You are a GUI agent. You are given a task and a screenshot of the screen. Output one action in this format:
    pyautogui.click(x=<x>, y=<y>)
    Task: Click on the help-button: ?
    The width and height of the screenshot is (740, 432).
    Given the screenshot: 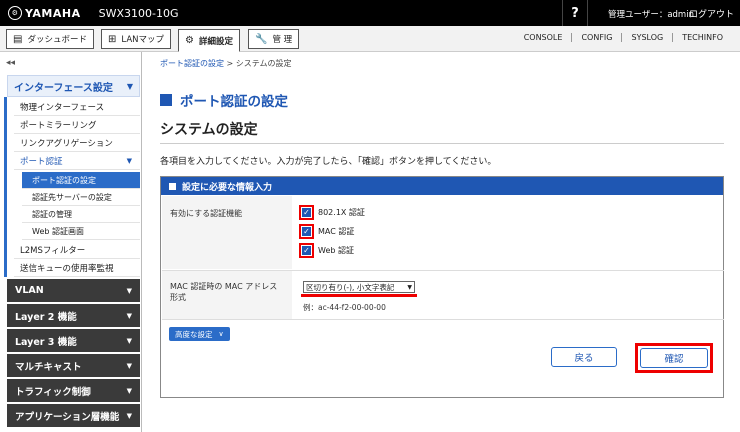 What is the action you would take?
    pyautogui.click(x=575, y=13)
    